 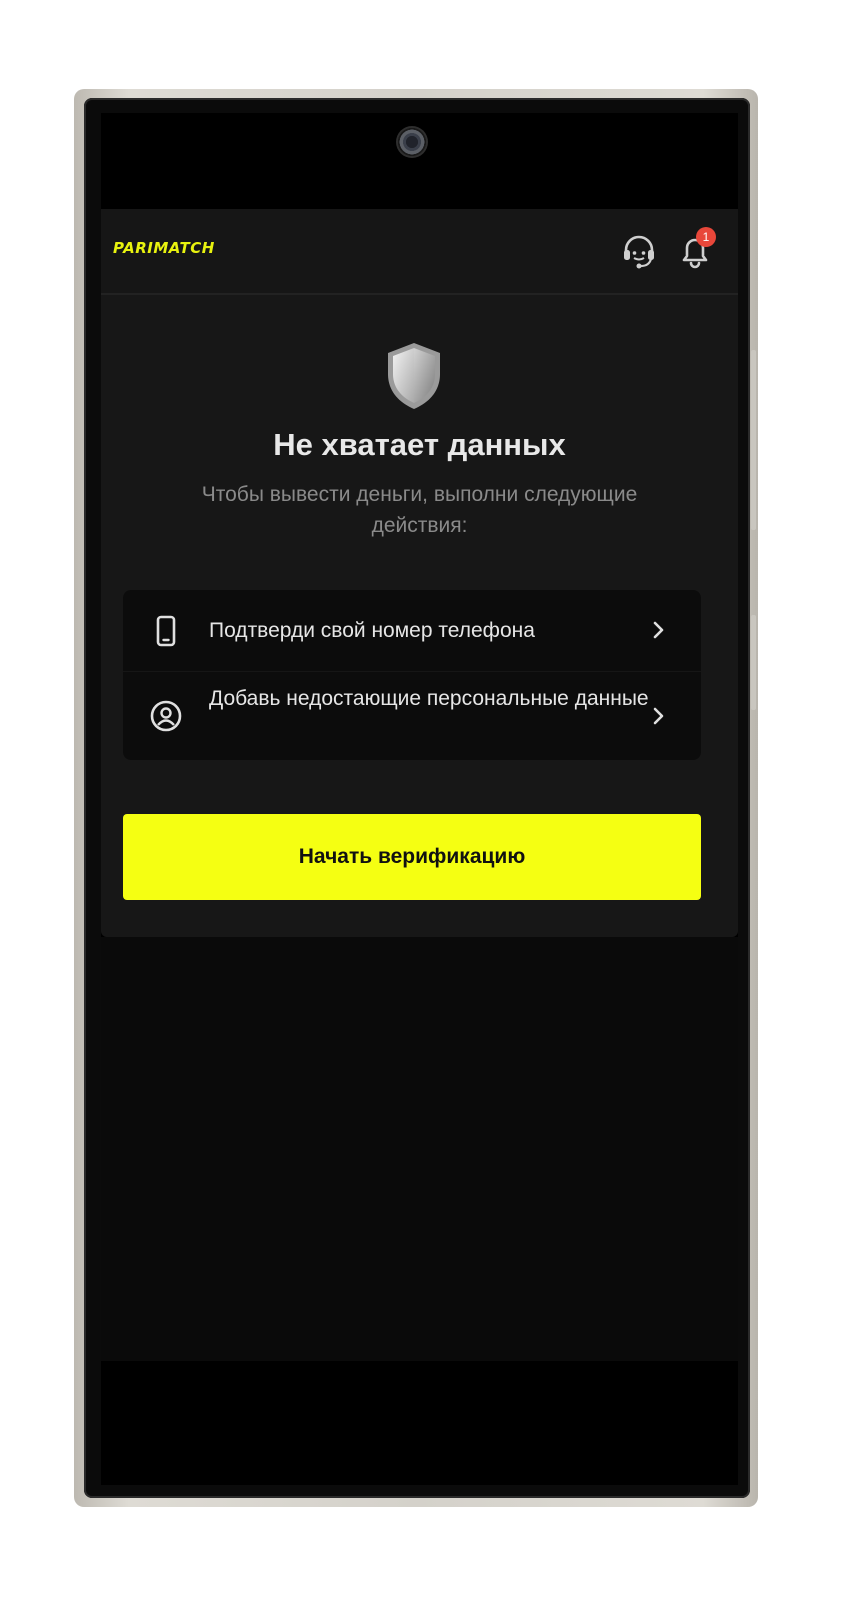 What do you see at coordinates (419, 252) in the screenshot?
I see `app-header: PARIMATCH 1` at bounding box center [419, 252].